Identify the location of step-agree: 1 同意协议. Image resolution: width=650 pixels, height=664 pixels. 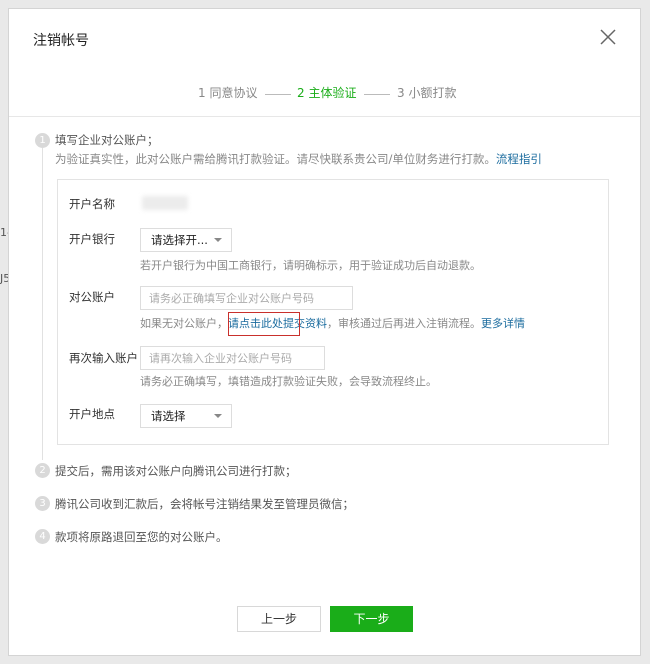
(228, 93).